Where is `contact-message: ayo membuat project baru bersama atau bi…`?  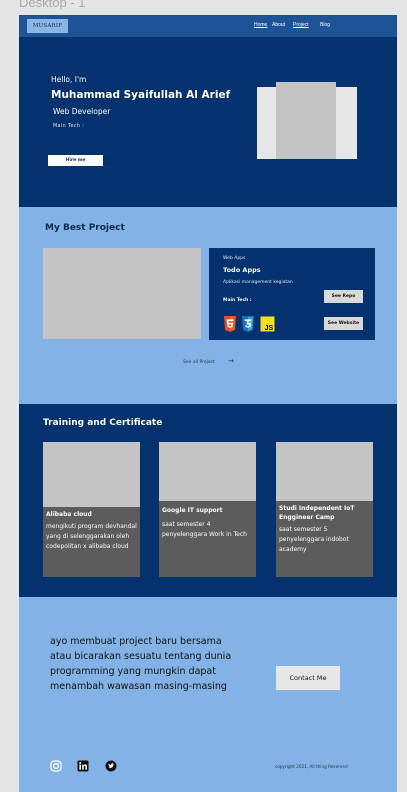
contact-message: ayo membuat project baru bersama atau bi… is located at coordinates (141, 664).